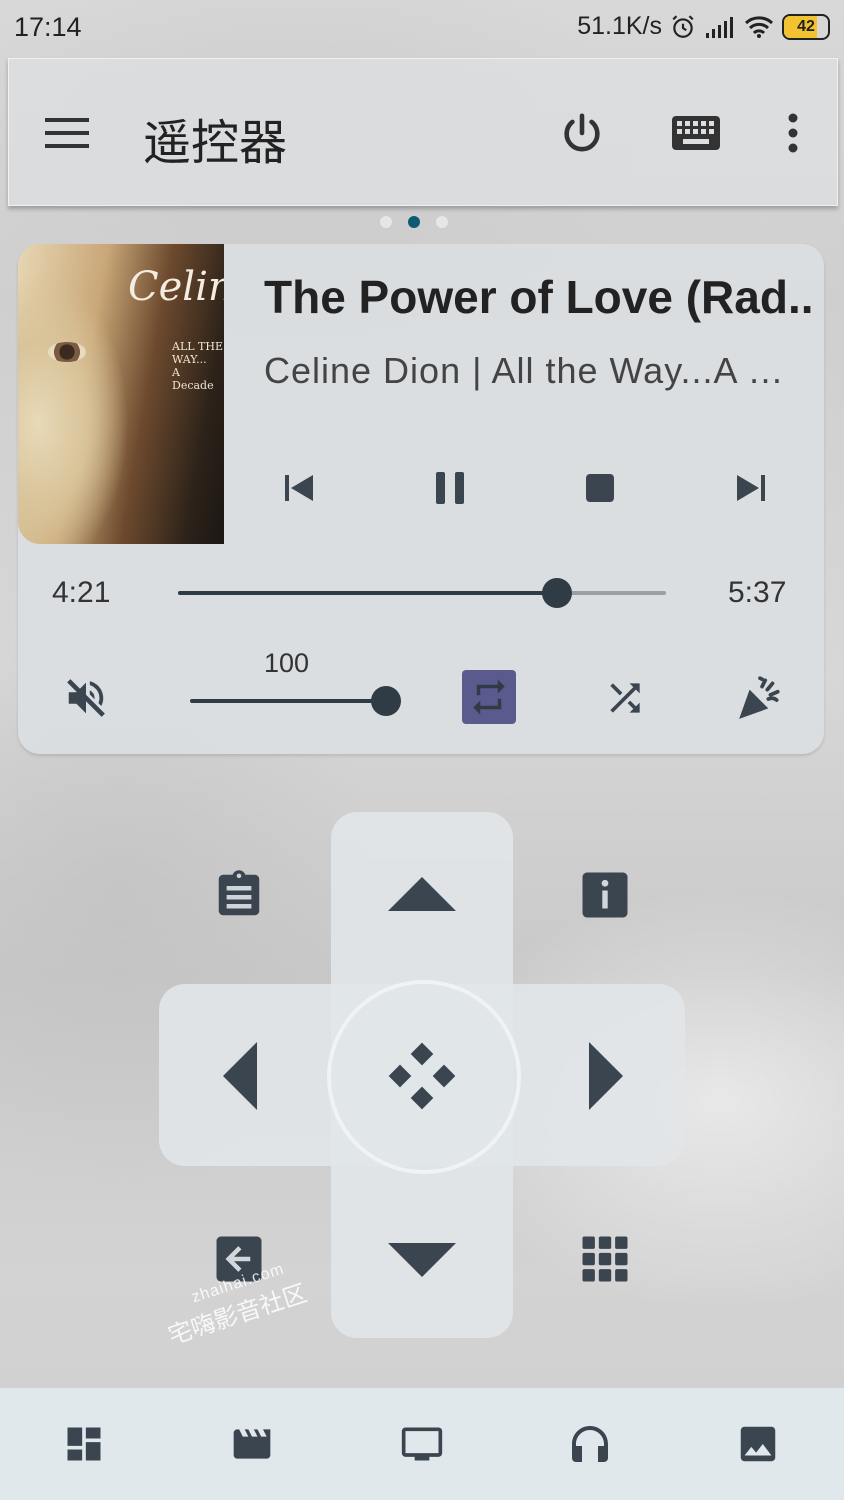  Describe the element at coordinates (423, 132) in the screenshot. I see `app-bar: 遥控器` at that location.